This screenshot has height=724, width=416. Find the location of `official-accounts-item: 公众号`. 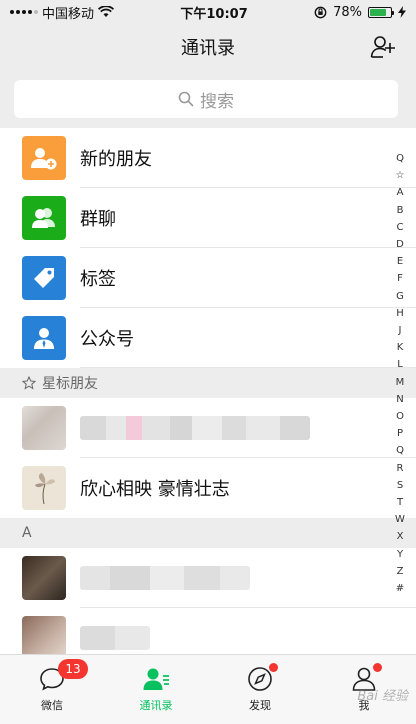

official-accounts-item: 公众号 is located at coordinates (208, 338).